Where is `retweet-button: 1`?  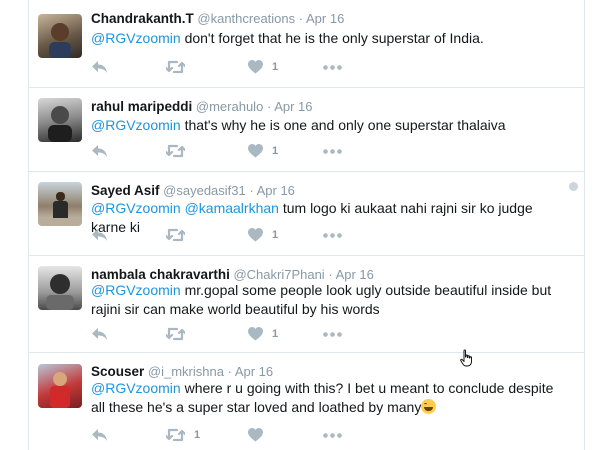
retweet-button: 1 is located at coordinates (183, 435).